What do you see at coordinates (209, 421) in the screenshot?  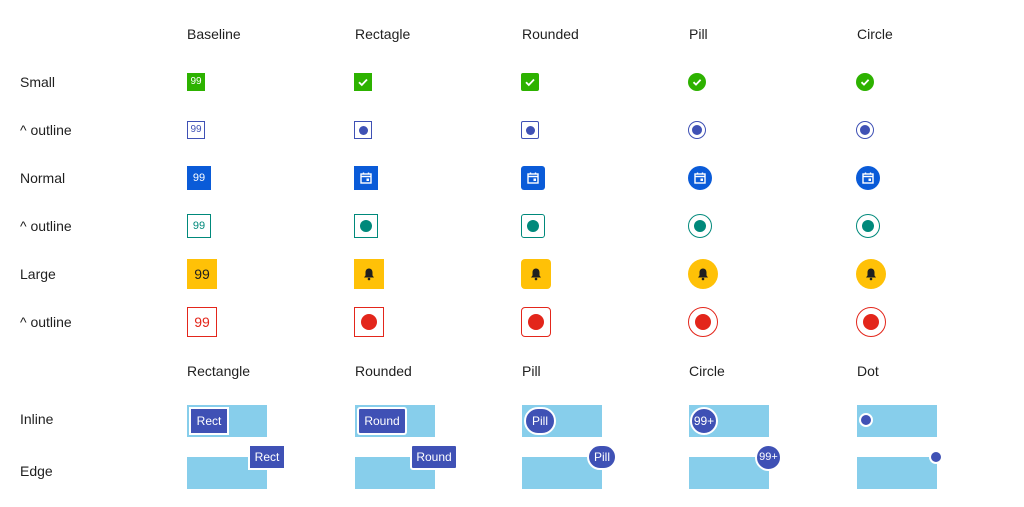 I see `badge-inline-rect: Rect` at bounding box center [209, 421].